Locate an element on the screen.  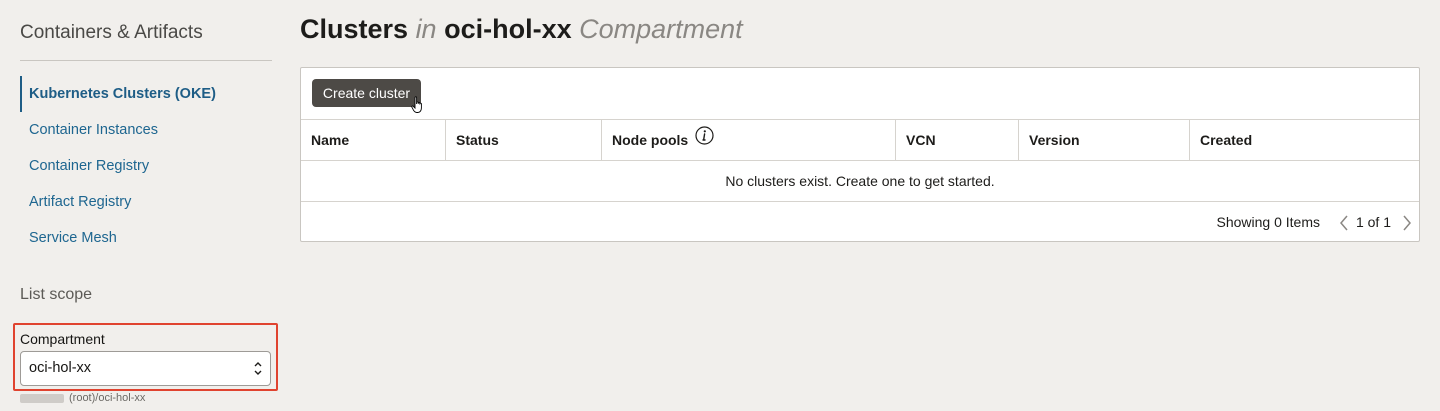
sidebar-item-kubernetes-clusters: Kubernetes Clusters (OKE) is located at coordinates (146, 94).